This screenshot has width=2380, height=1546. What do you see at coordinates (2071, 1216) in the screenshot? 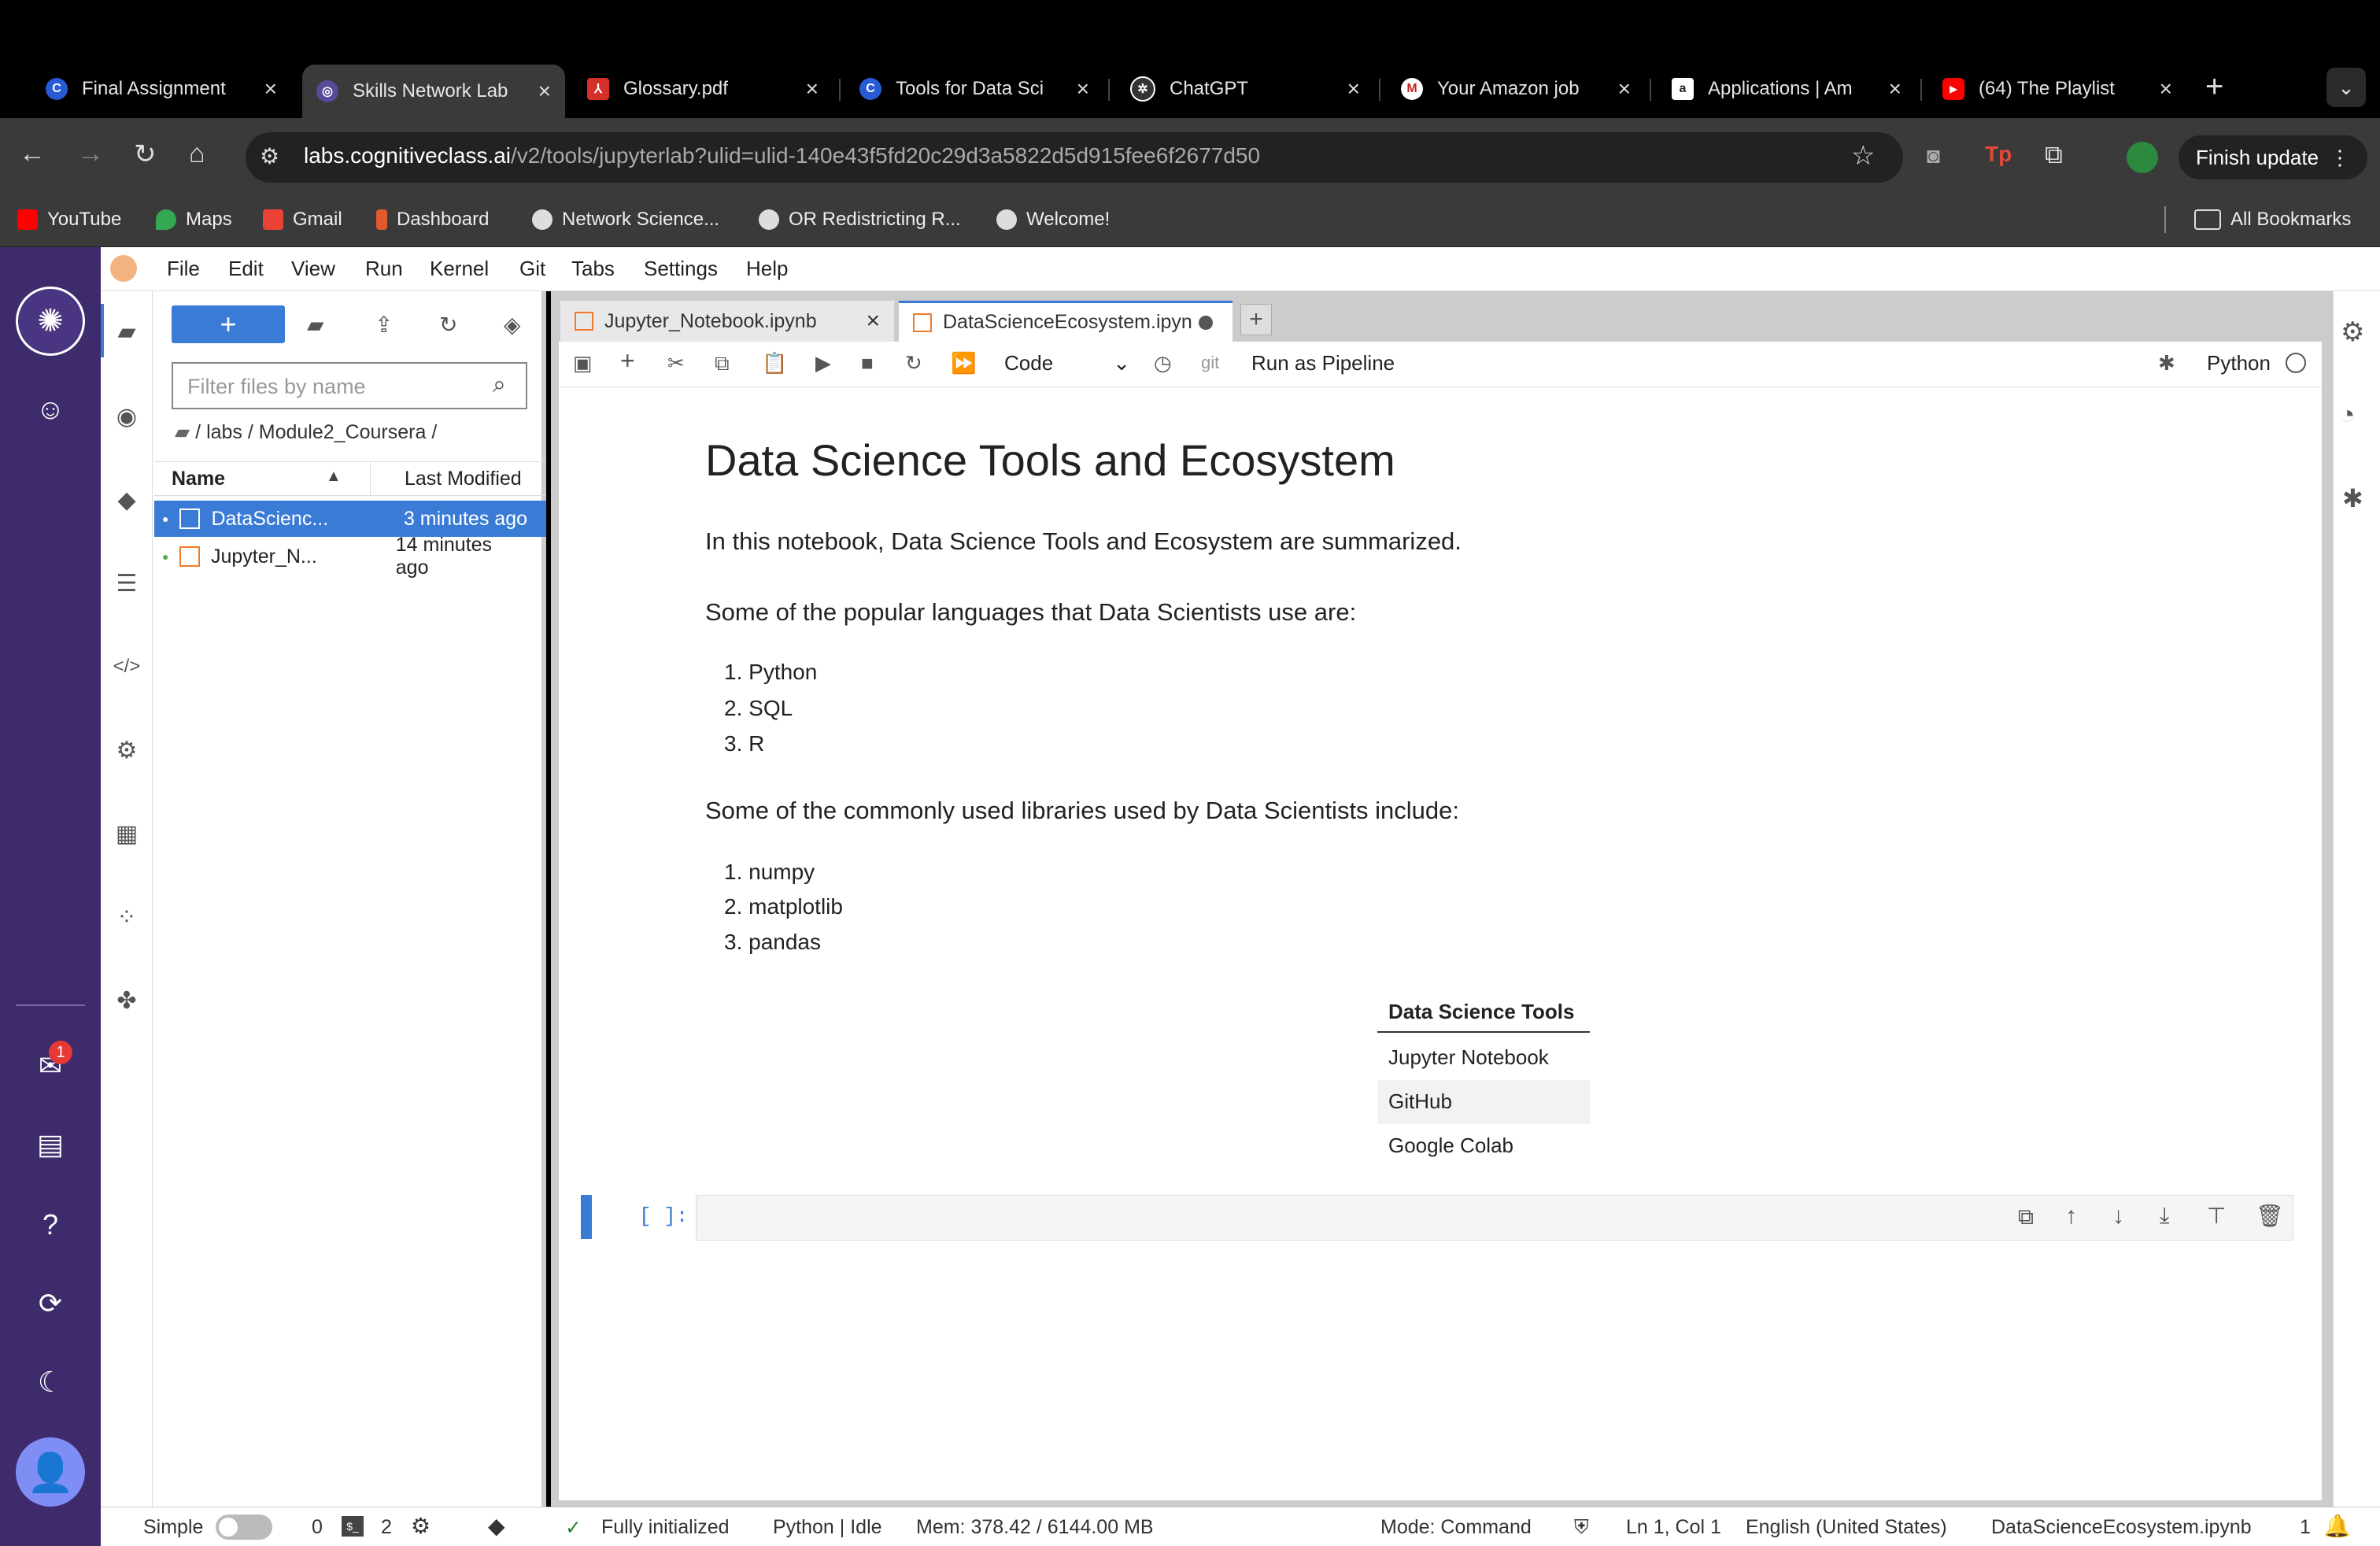
I see `move-up-icon: ↑` at bounding box center [2071, 1216].